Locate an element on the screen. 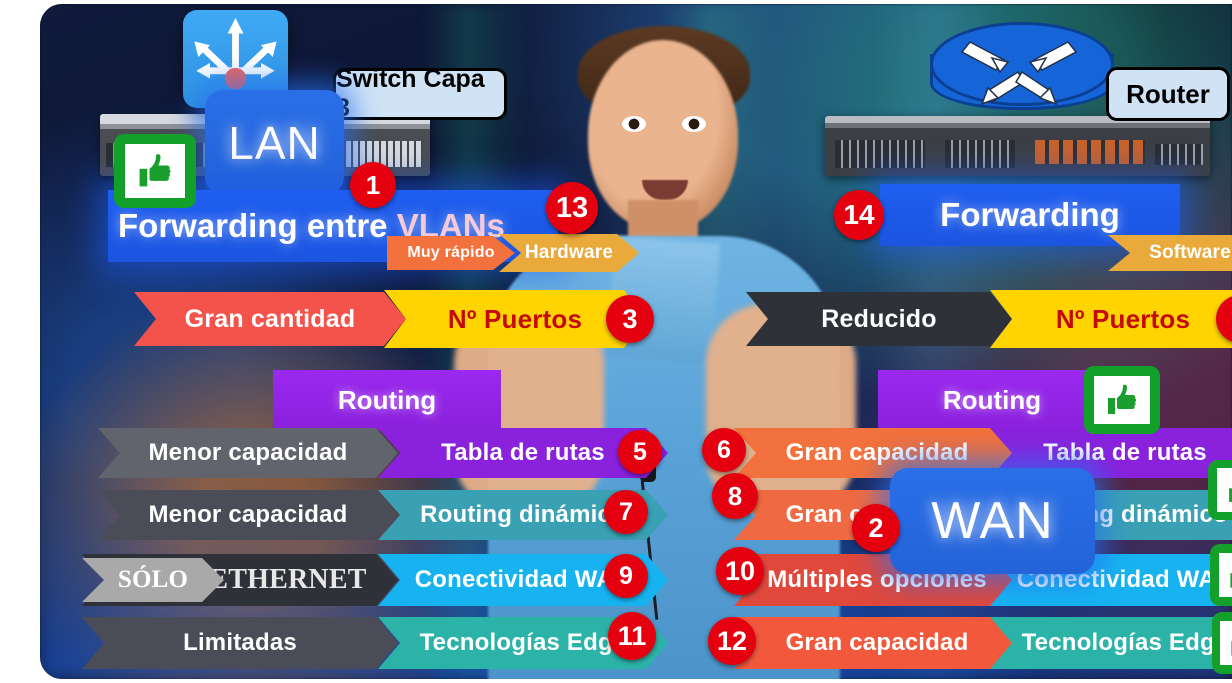  wan-label: WAN is located at coordinates (992, 521).